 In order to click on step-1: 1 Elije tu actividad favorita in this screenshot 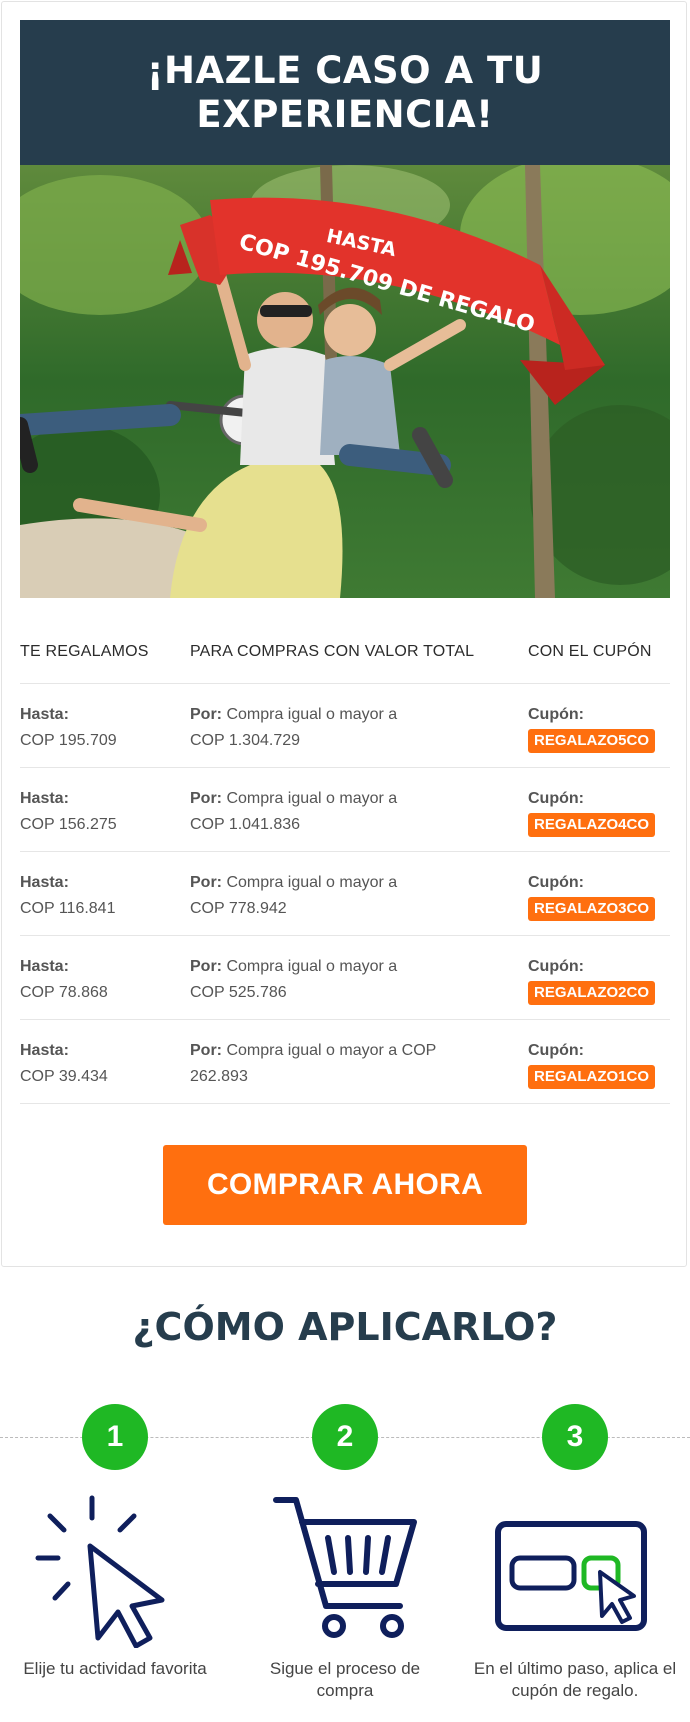, I will do `click(115, 1541)`.